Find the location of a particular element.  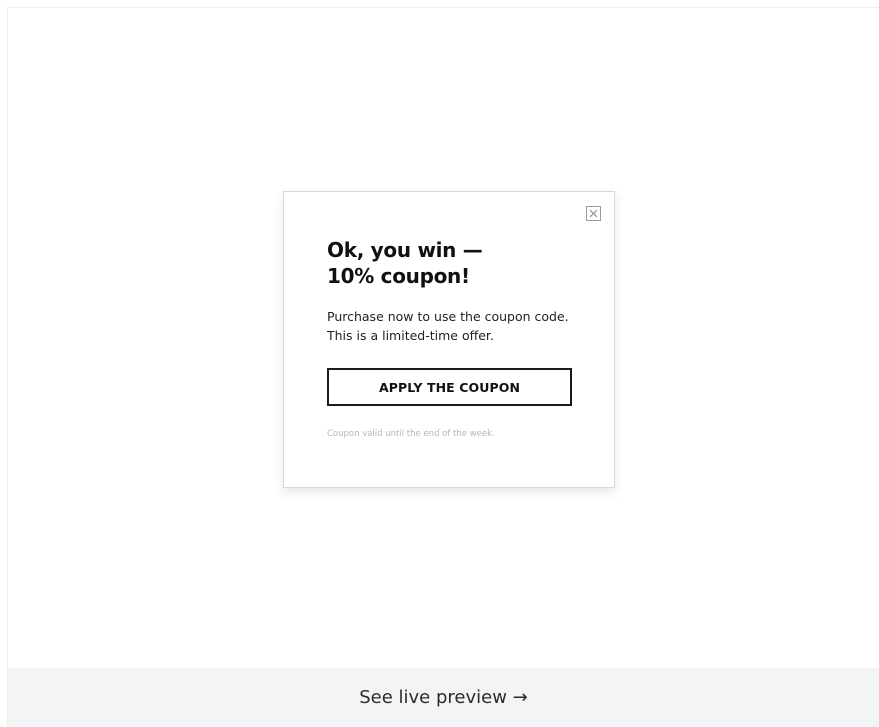

close-button is located at coordinates (593, 213).